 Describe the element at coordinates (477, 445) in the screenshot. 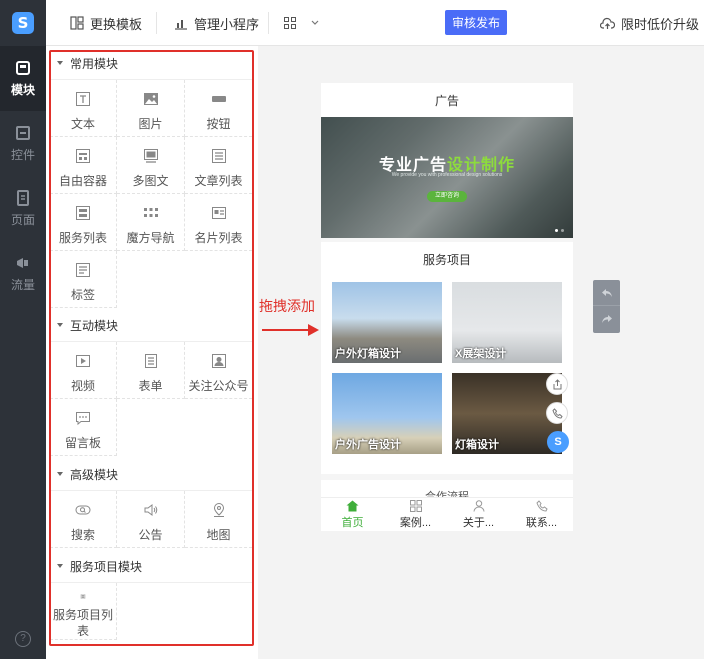

I see `tile-caption: 灯箱设计` at that location.